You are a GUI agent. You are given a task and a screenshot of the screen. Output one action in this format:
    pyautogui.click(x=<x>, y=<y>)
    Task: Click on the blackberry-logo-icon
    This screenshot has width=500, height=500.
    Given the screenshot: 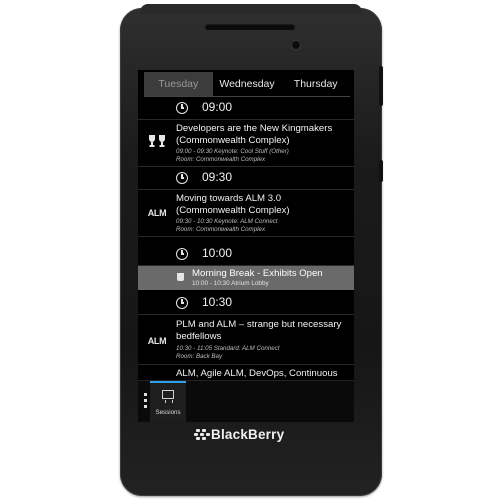 What is the action you would take?
    pyautogui.click(x=202, y=435)
    